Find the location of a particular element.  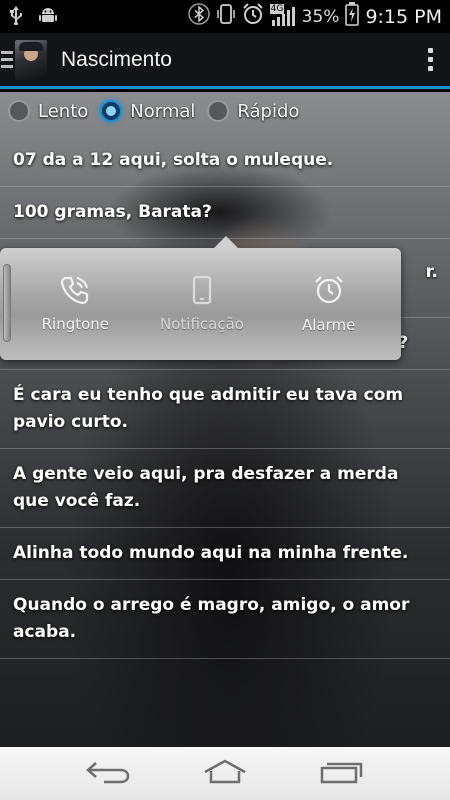

speed-option-label: Lento is located at coordinates (63, 111).